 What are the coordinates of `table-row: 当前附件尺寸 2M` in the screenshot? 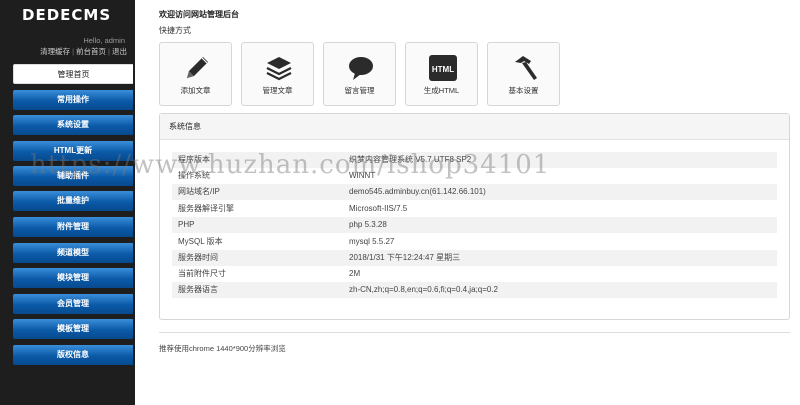 It's located at (474, 274).